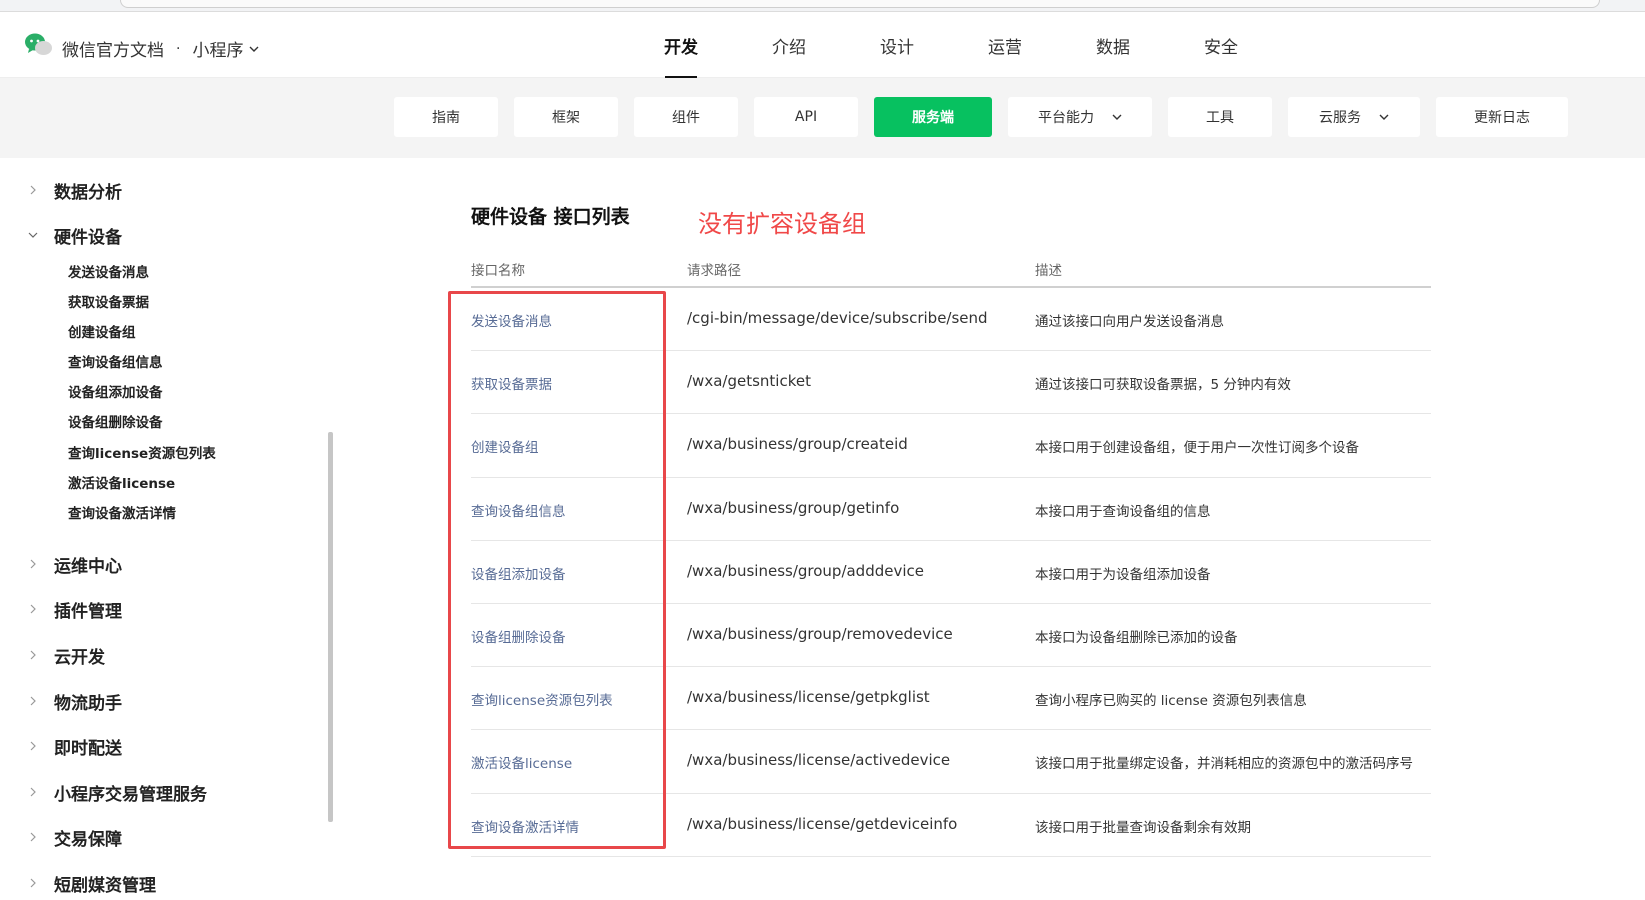  I want to click on api-desc: 通过该接口可获取设备票据，5 分钟内有效, so click(1163, 385).